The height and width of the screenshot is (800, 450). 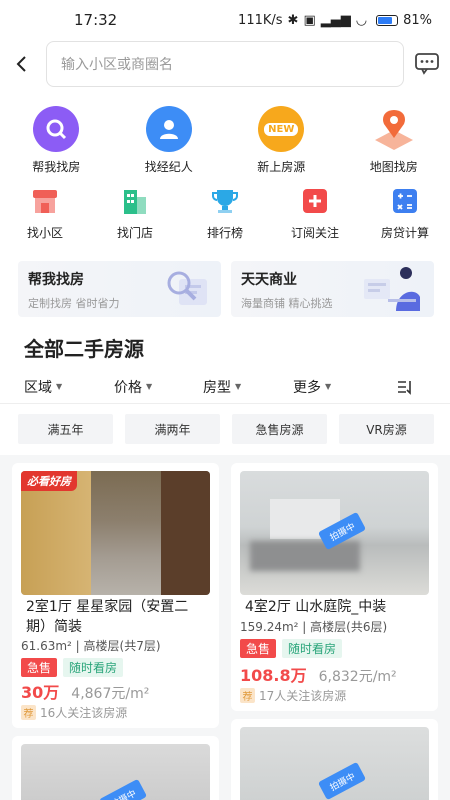 What do you see at coordinates (168, 129) in the screenshot?
I see `agent-icon` at bounding box center [168, 129].